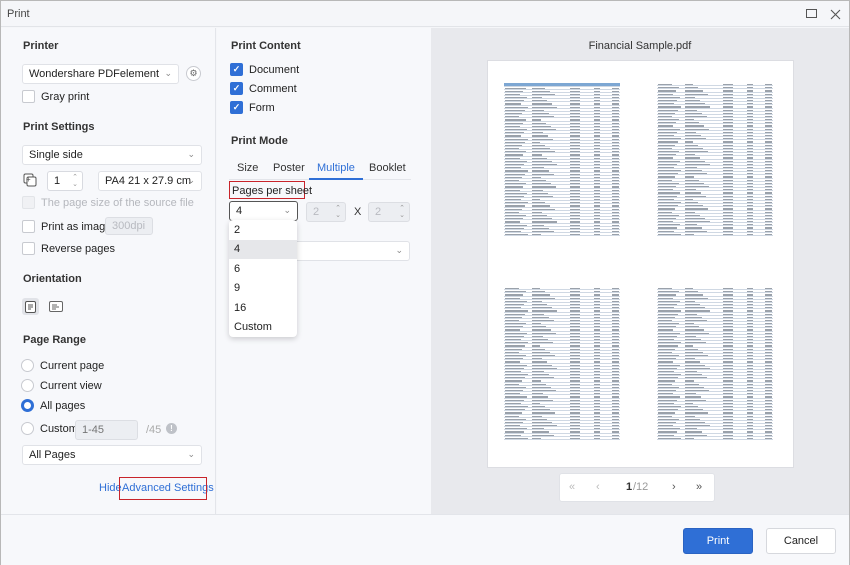  Describe the element at coordinates (252, 107) in the screenshot. I see `form-checkbox: ✓ Form` at that location.